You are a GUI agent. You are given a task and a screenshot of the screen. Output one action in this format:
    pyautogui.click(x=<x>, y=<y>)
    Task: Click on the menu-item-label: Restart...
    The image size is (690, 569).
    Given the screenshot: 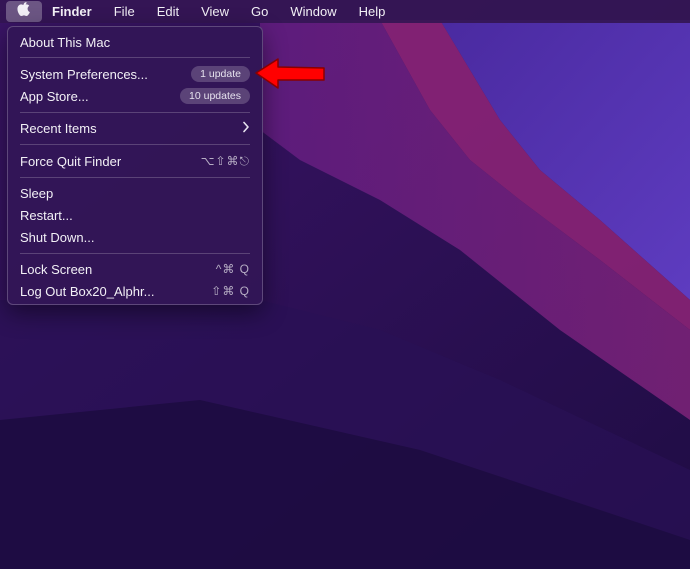 What is the action you would take?
    pyautogui.click(x=46, y=215)
    